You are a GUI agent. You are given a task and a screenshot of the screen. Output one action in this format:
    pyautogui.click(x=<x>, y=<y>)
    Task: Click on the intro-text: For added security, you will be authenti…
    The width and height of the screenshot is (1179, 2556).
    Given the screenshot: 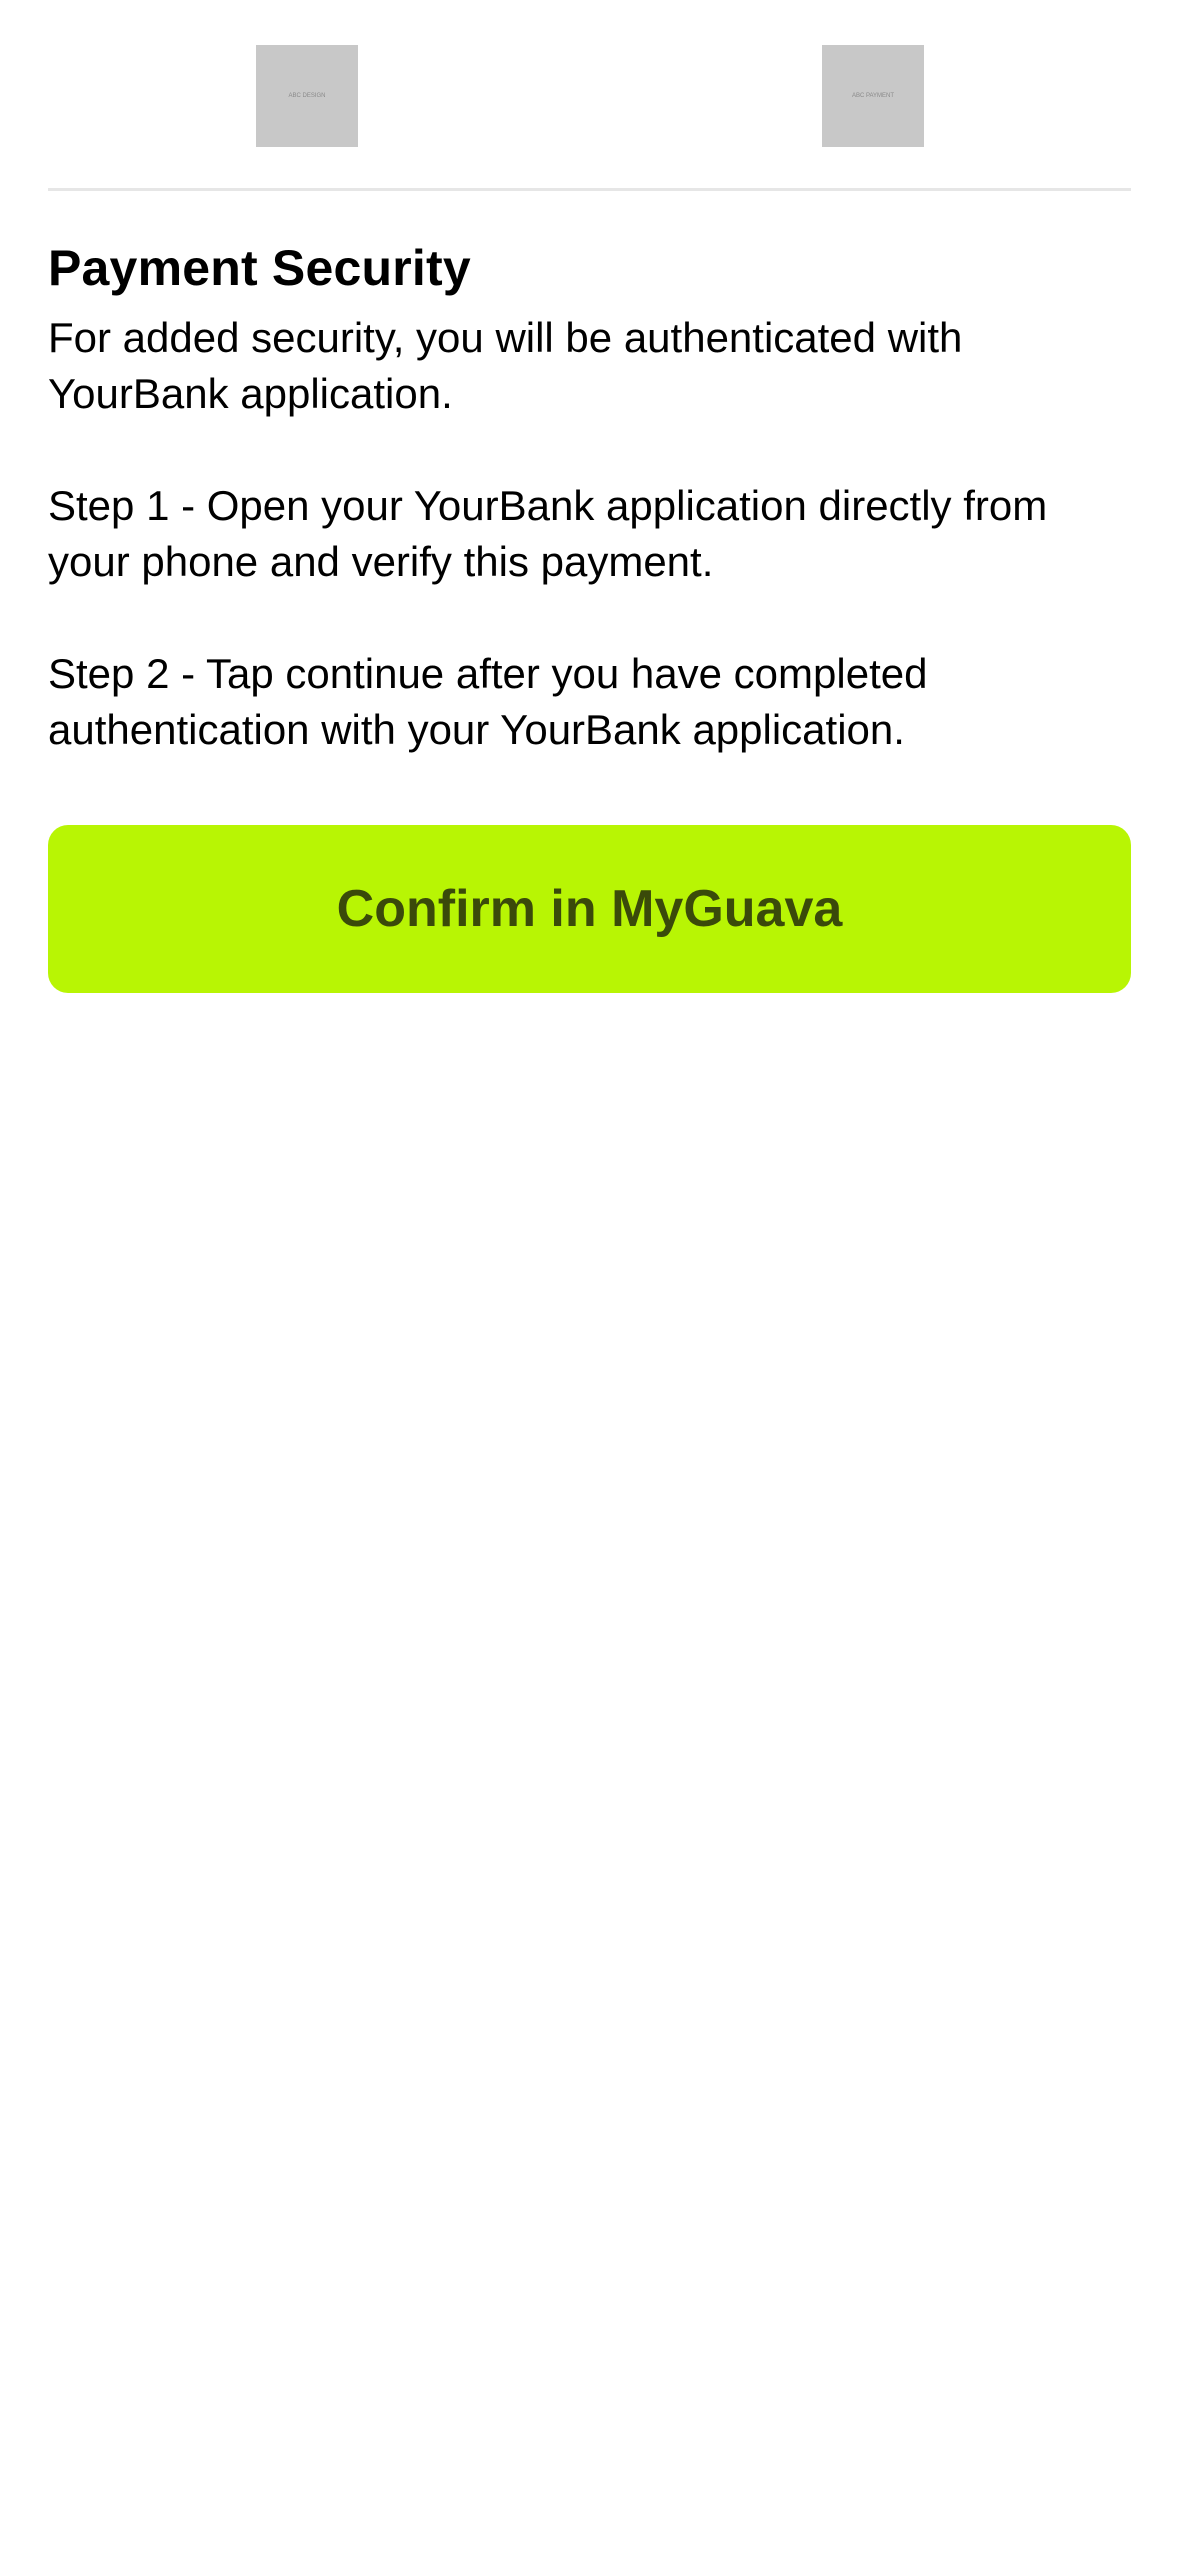 What is the action you would take?
    pyautogui.click(x=505, y=365)
    